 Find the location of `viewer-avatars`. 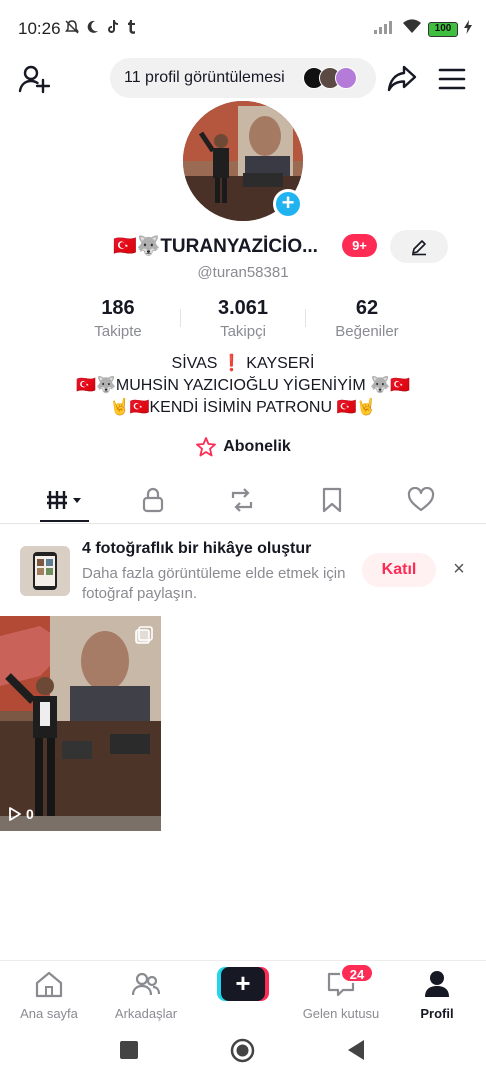

viewer-avatars is located at coordinates (326, 78).